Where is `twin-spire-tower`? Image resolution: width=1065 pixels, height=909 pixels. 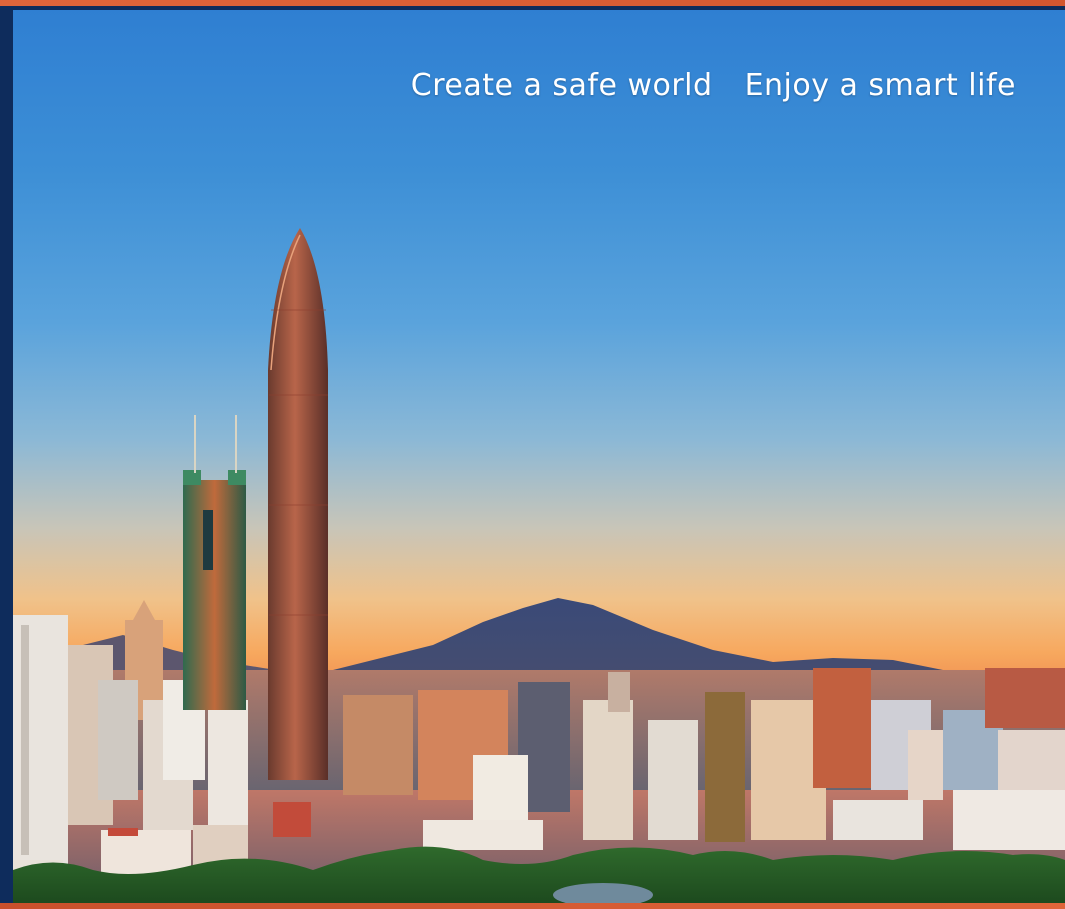
twin-spire-tower is located at coordinates (214, 562).